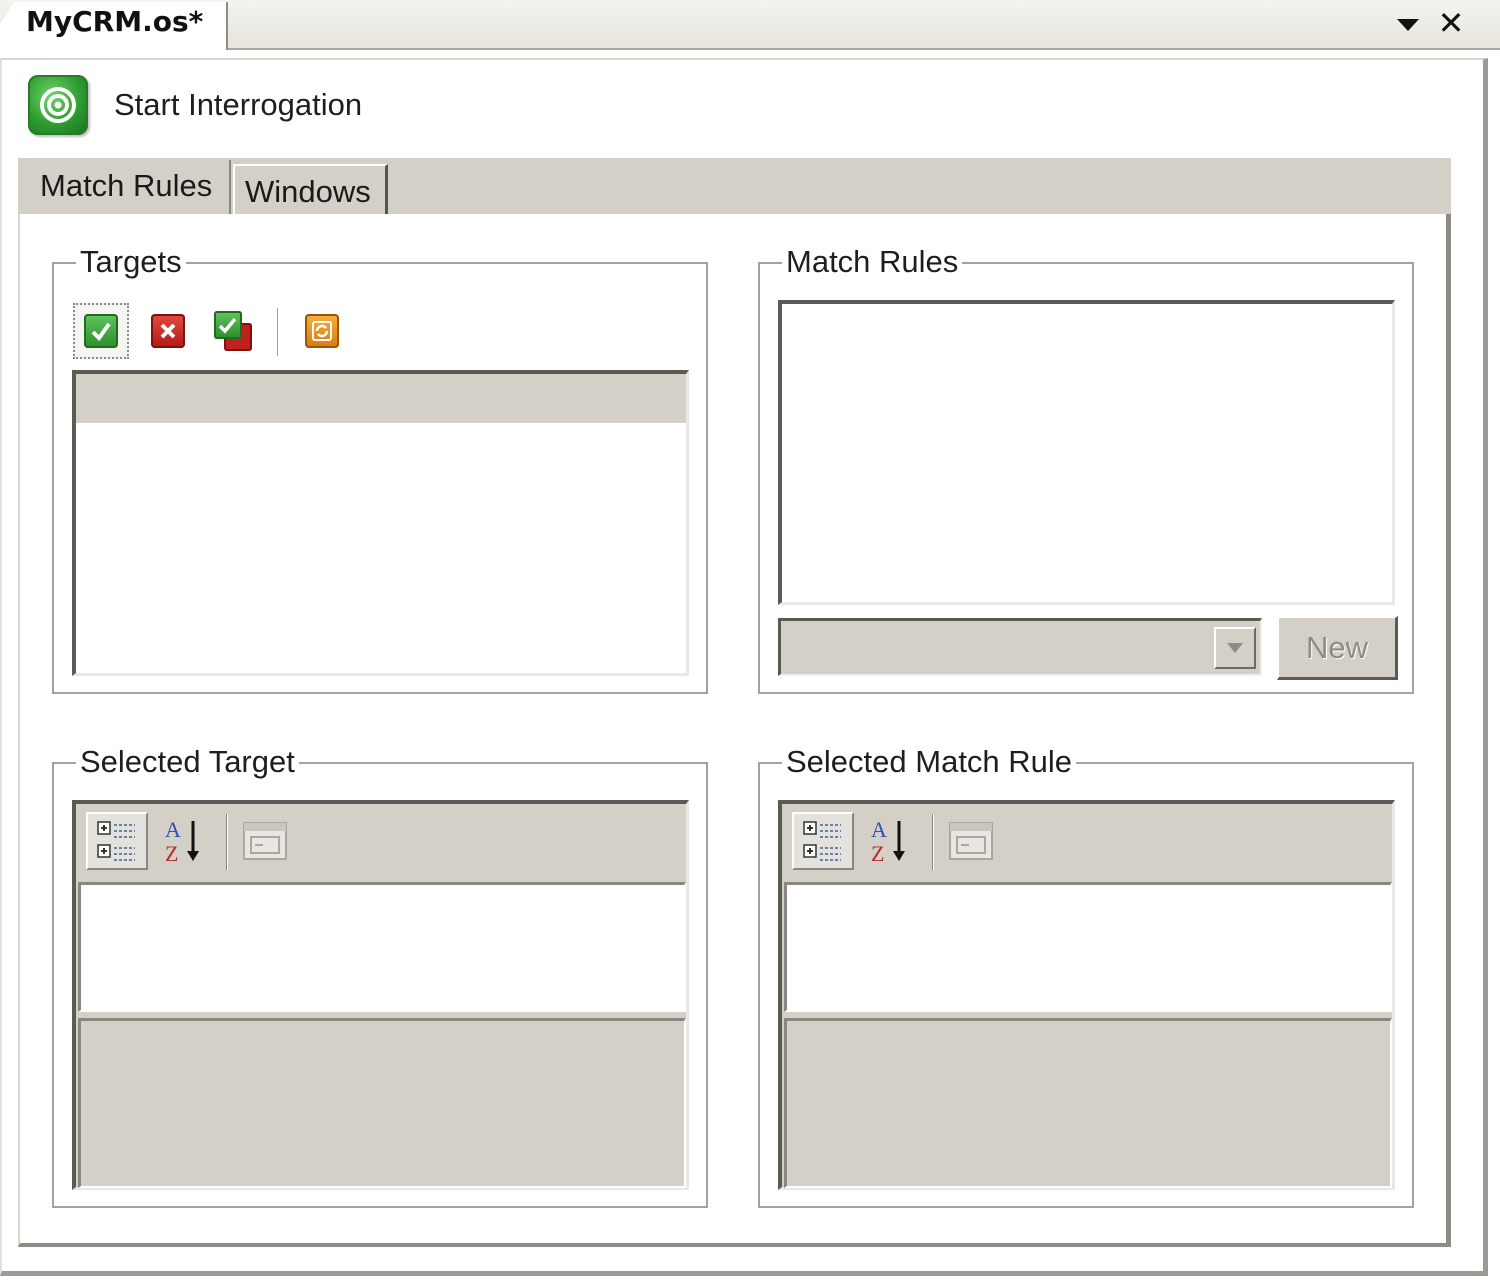 The height and width of the screenshot is (1284, 1500). Describe the element at coordinates (238, 104) in the screenshot. I see `start-interrogation-label: Start Interrogation` at that location.